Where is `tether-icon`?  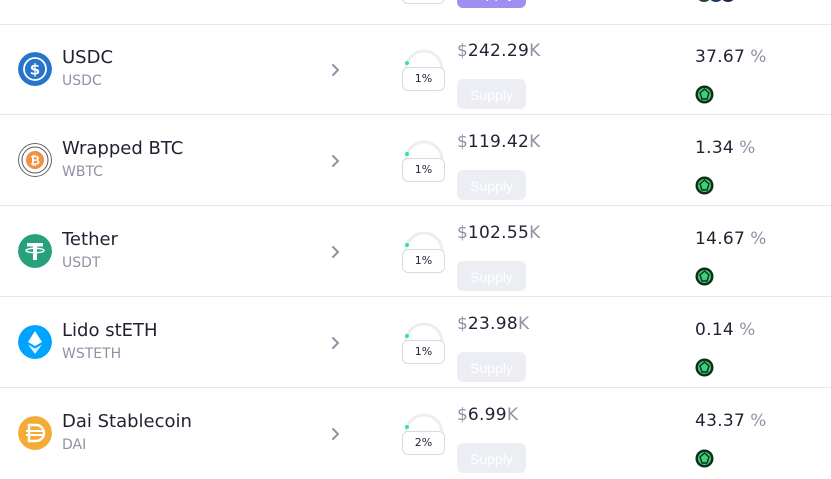
tether-icon is located at coordinates (35, 251).